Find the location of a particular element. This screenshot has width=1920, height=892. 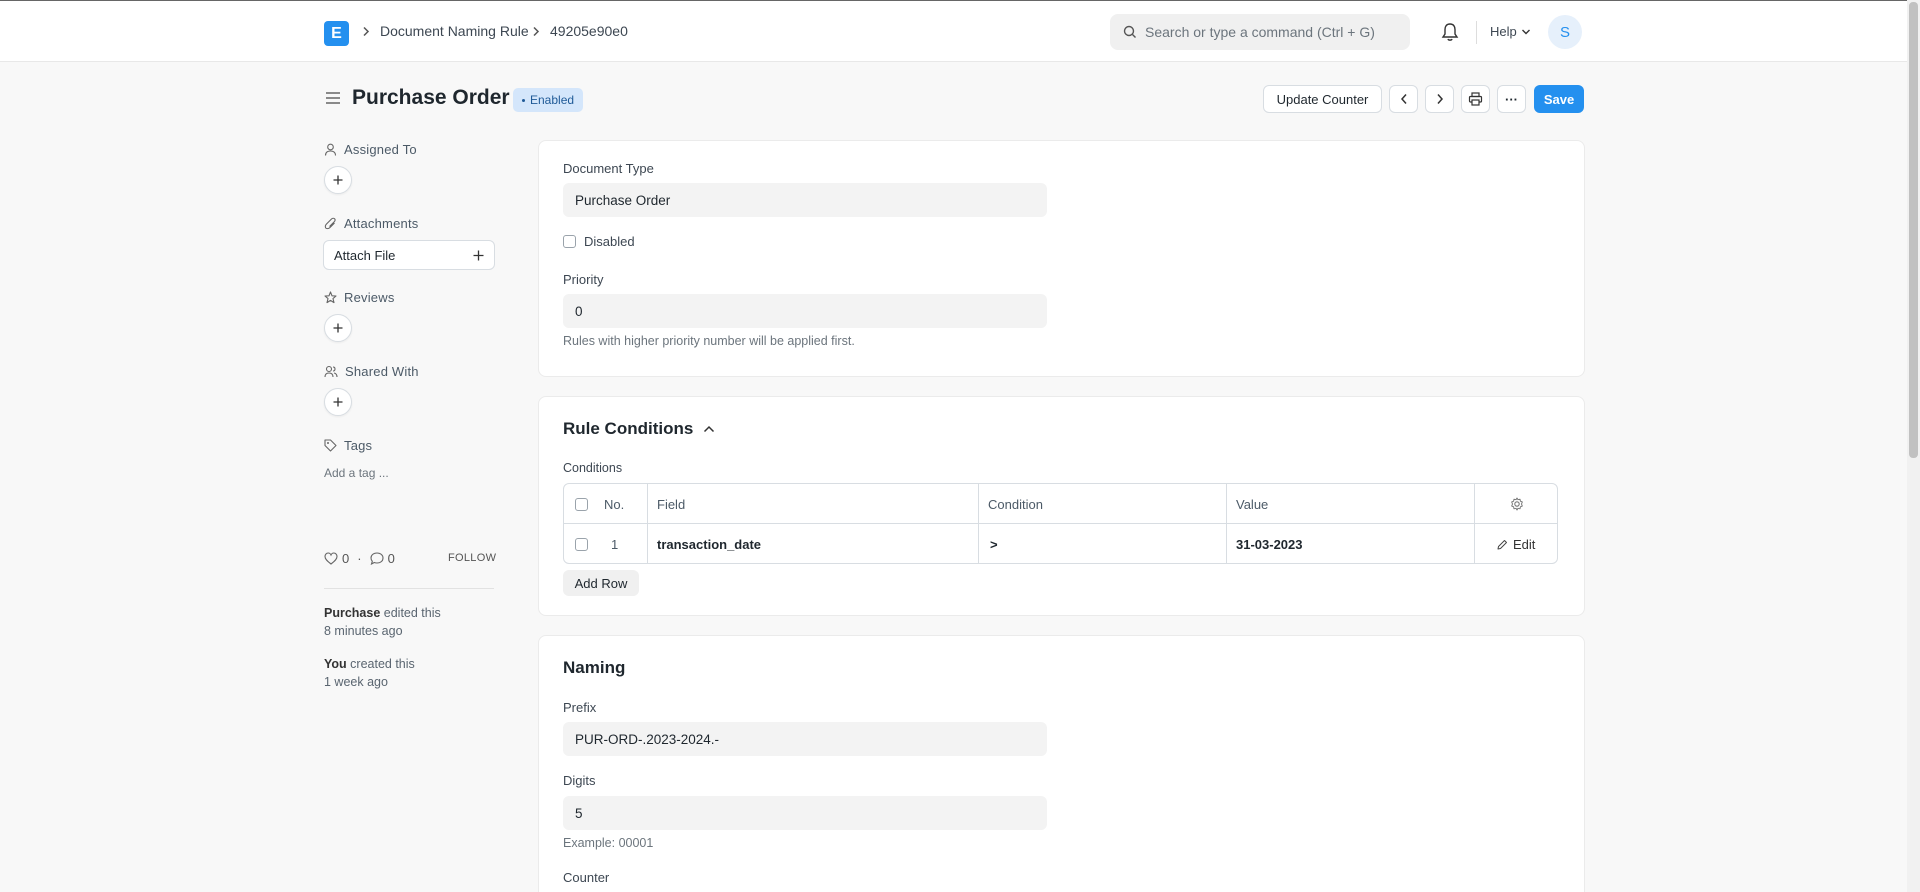

prefix-label: Prefix is located at coordinates (580, 707).